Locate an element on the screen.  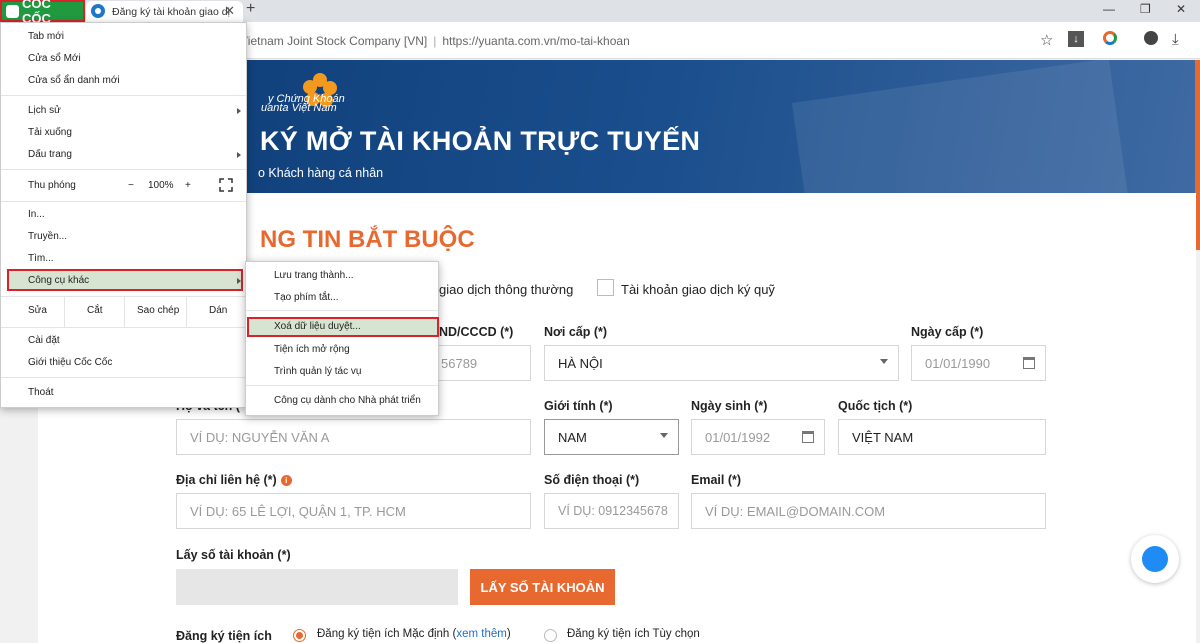
tagline-line-2: uanta Việt Nam is located at coordinates (299, 108).